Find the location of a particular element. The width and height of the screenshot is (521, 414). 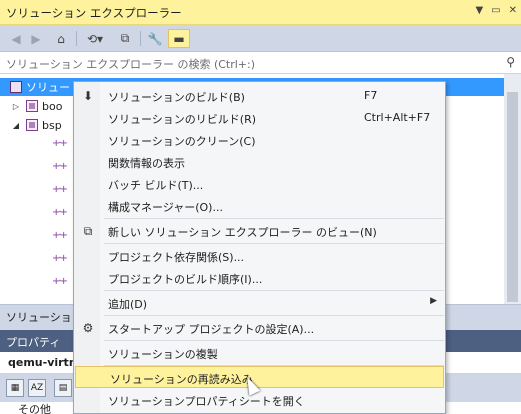

solution-explorer-toolbar: ◀ ▶ ⌂ ⟲▾ ⧉ 🔧 ▬ is located at coordinates (260, 38).